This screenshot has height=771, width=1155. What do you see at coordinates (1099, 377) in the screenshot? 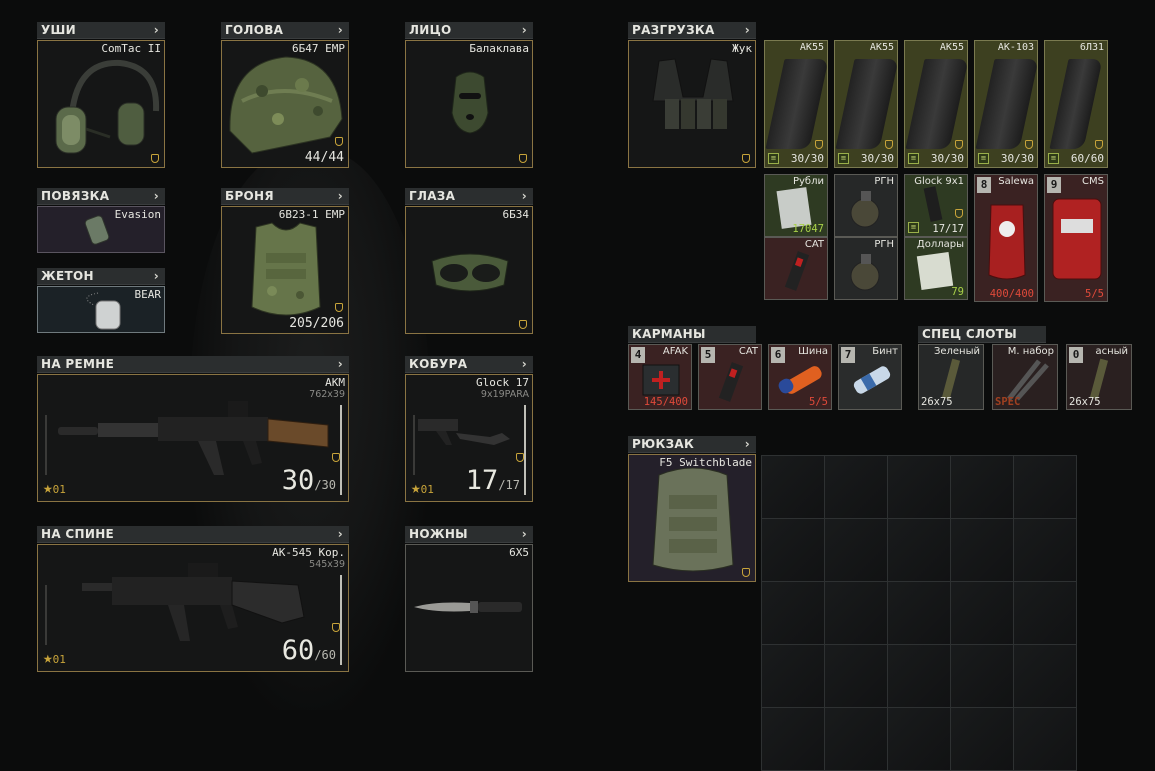
I see `special-slot-red-flare: 0 асный 26x75` at bounding box center [1099, 377].